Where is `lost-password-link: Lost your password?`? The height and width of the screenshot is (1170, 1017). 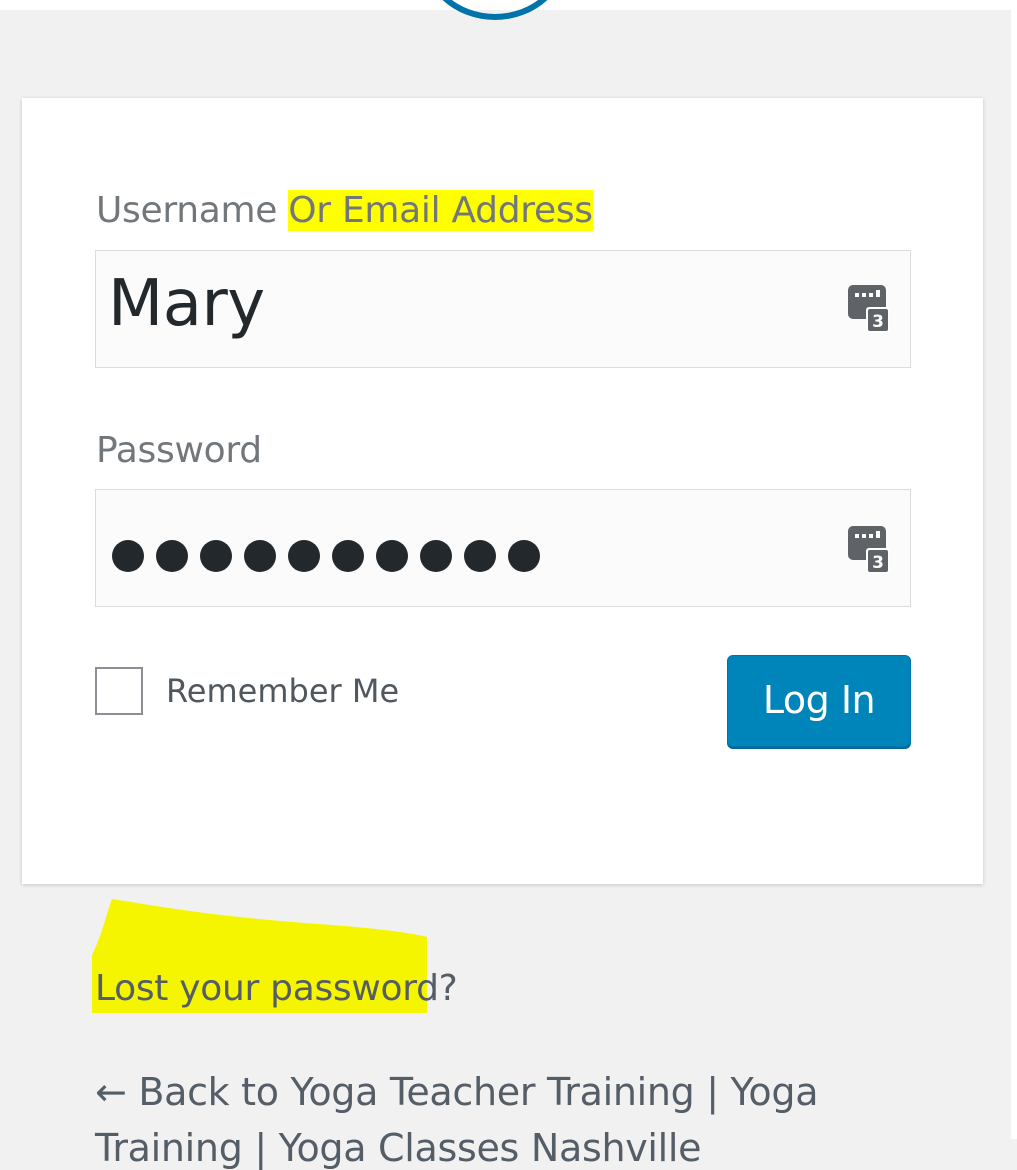
lost-password-link: Lost your password? is located at coordinates (276, 988).